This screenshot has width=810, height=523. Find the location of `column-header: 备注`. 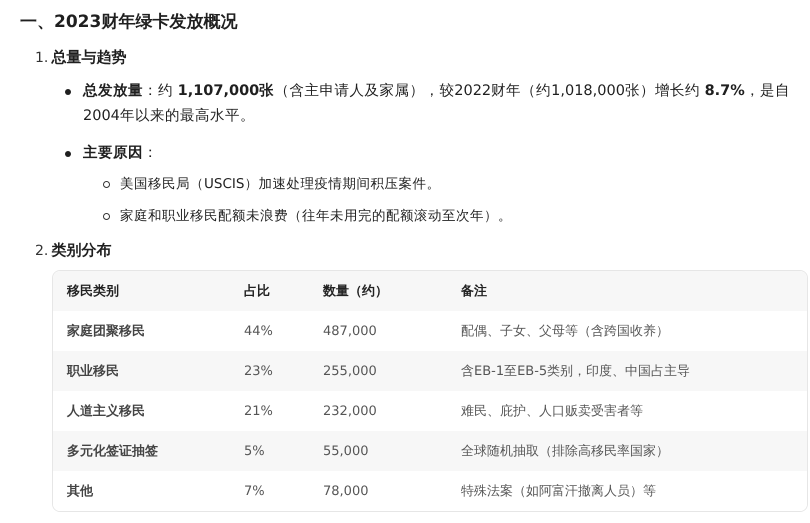

column-header: 备注 is located at coordinates (474, 291).